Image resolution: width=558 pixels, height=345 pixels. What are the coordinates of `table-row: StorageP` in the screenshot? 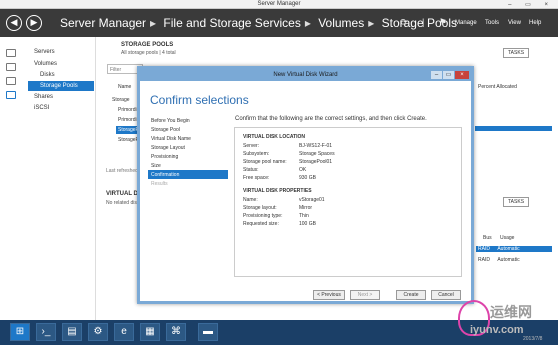 It's located at (128, 140).